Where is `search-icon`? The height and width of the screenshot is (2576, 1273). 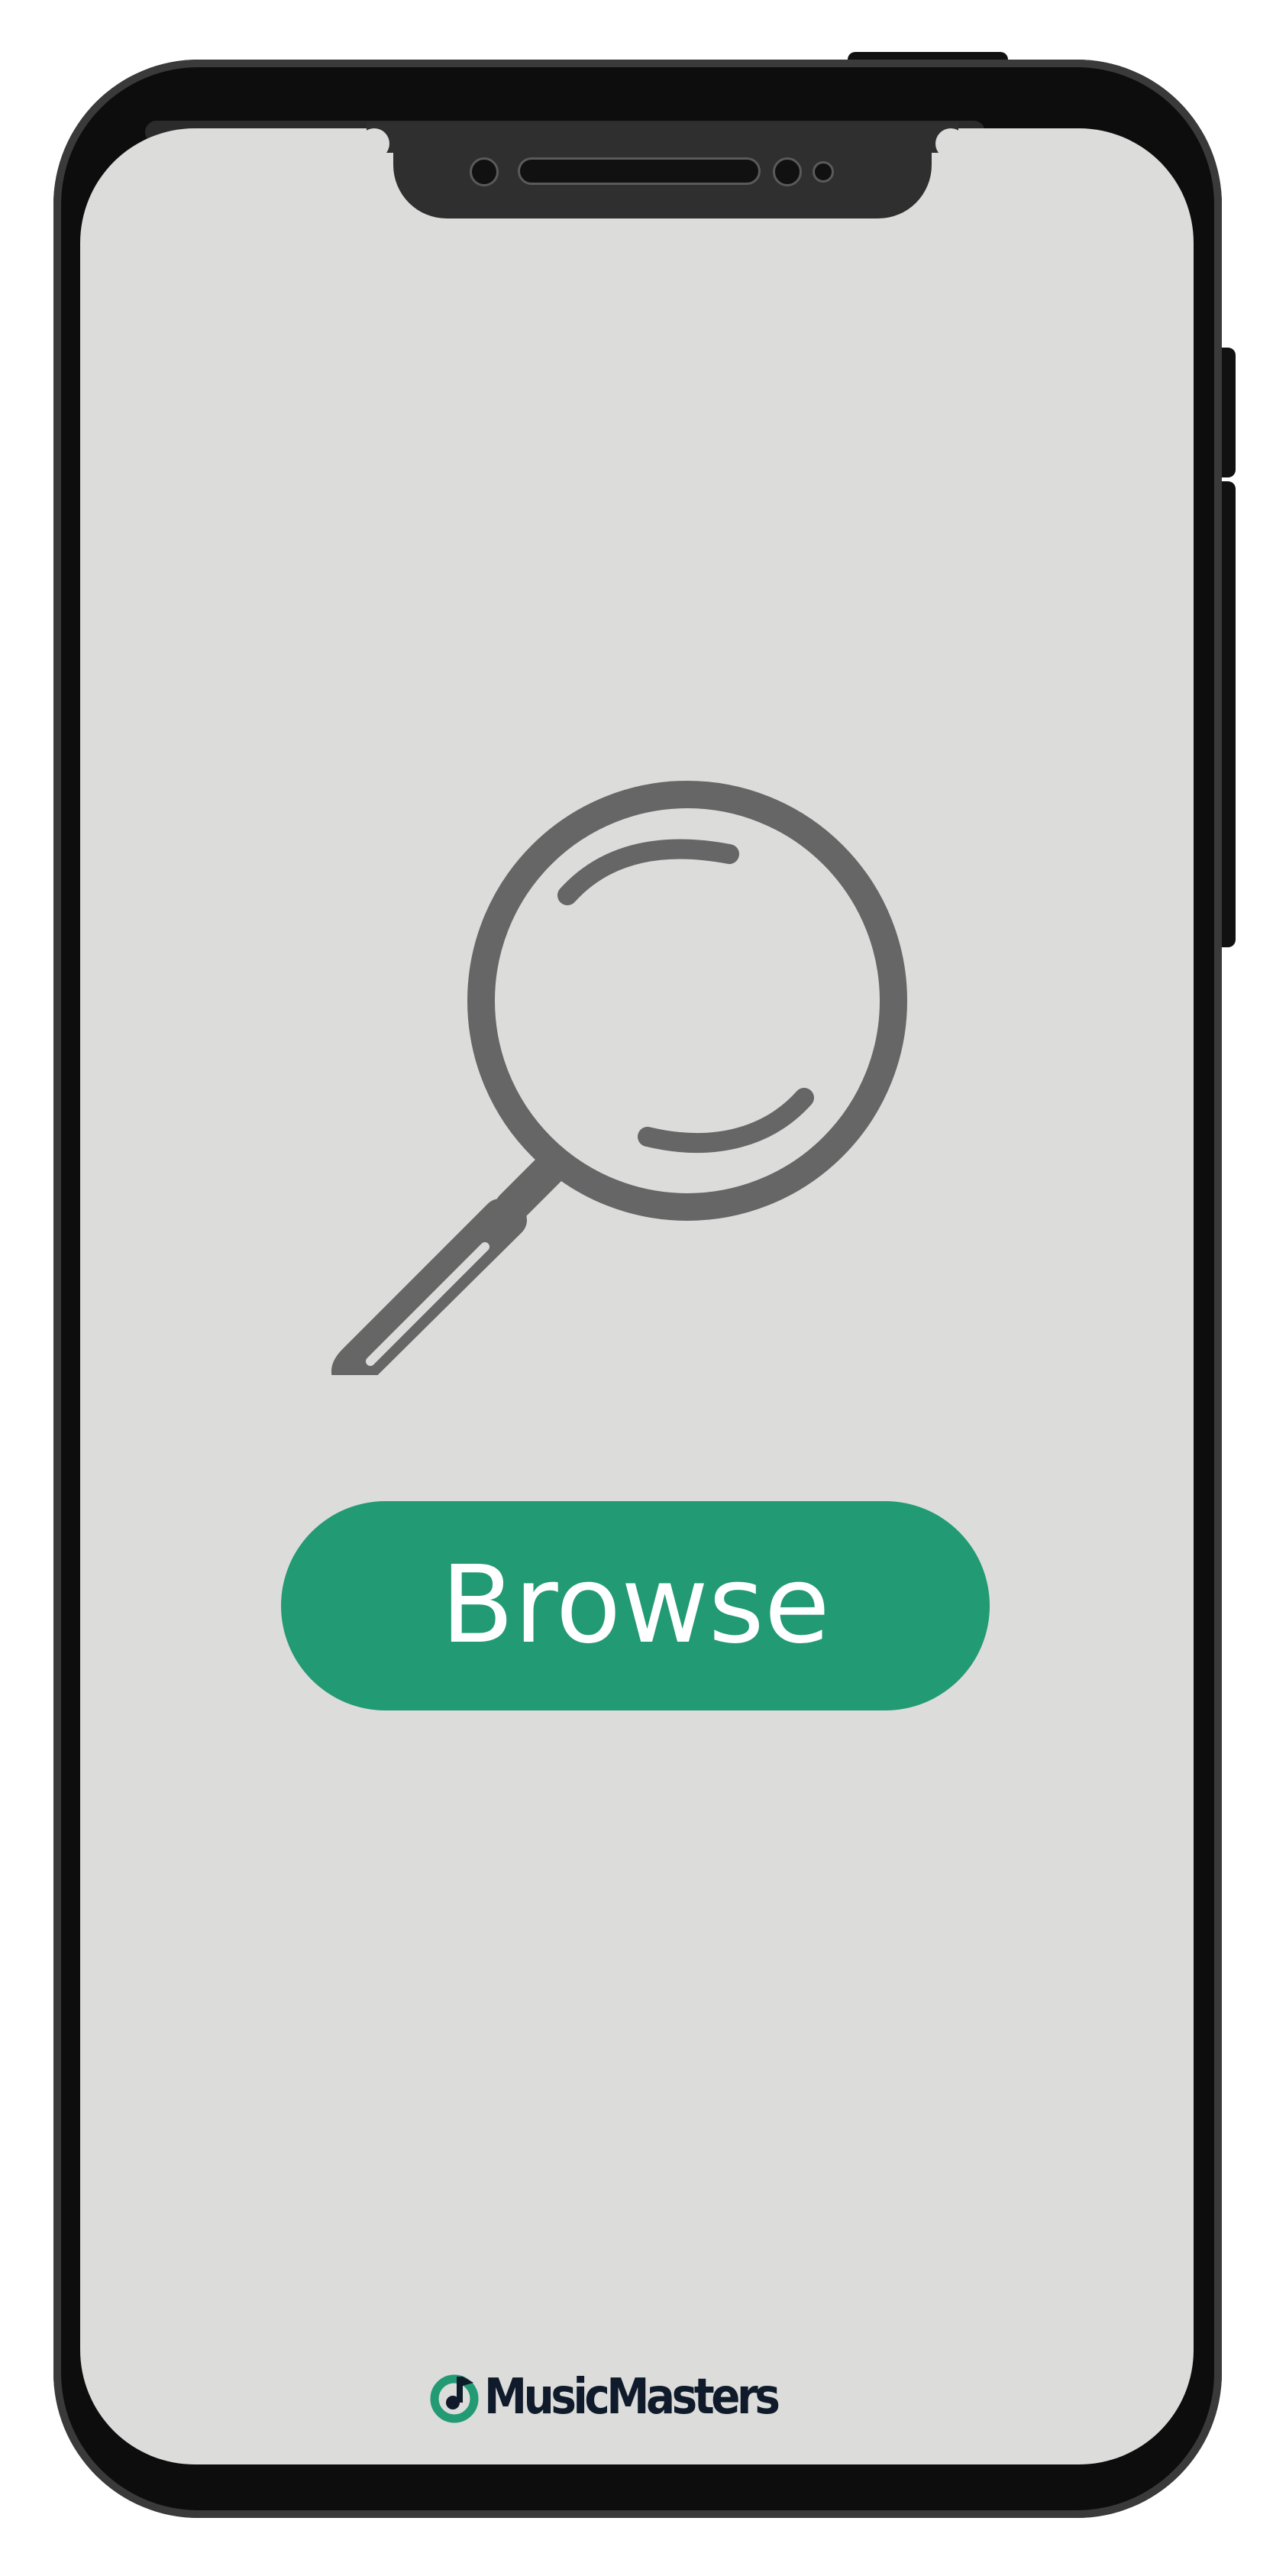
search-icon is located at coordinates (619, 1078).